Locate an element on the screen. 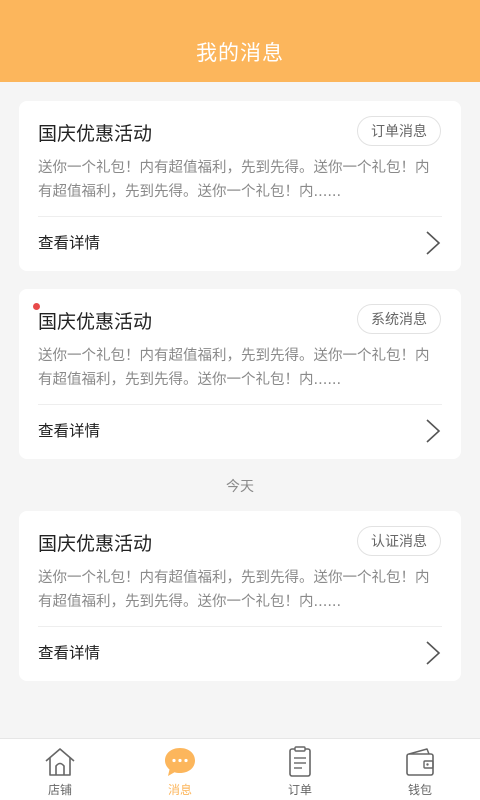  tab-label: 订单 is located at coordinates (299, 790).